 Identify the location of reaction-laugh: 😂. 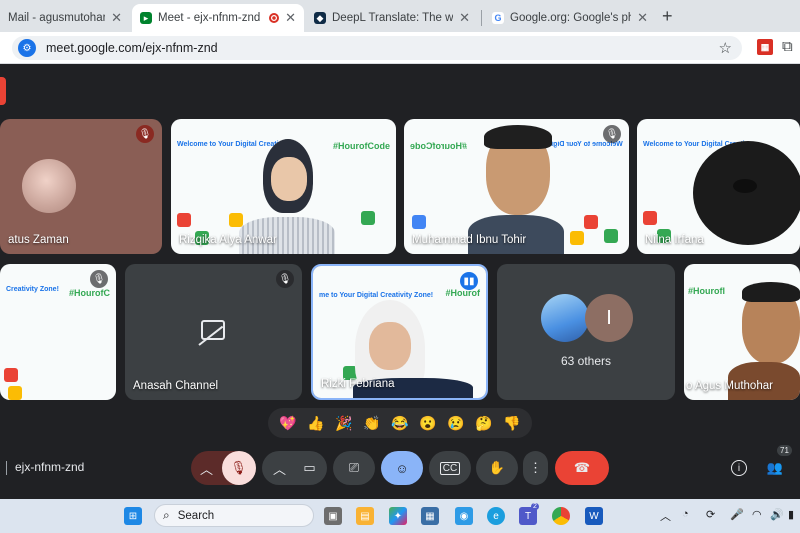
(399, 423).